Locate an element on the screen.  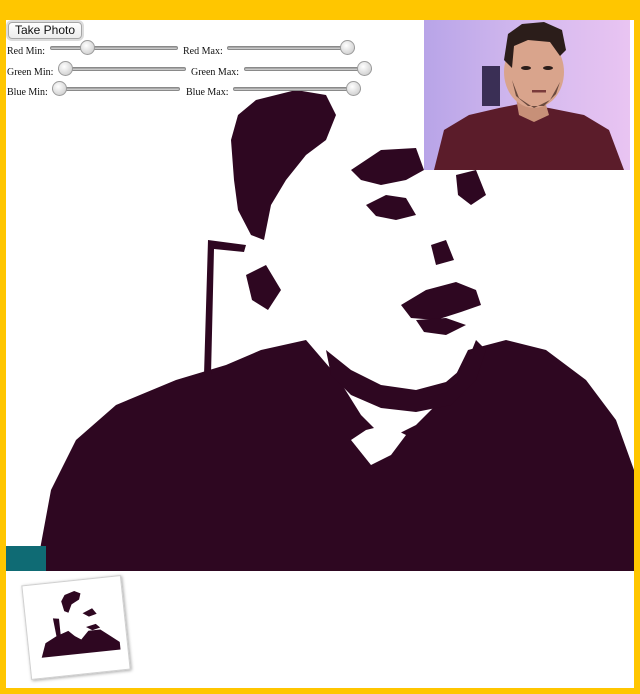
webcam-preview-graphic is located at coordinates (527, 95).